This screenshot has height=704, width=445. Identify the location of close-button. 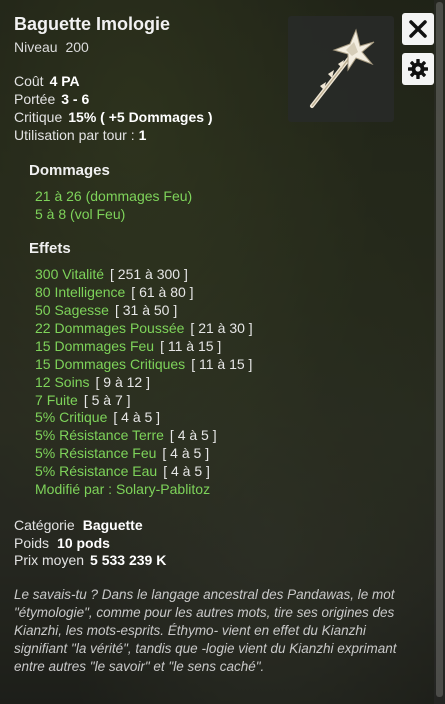
(418, 29).